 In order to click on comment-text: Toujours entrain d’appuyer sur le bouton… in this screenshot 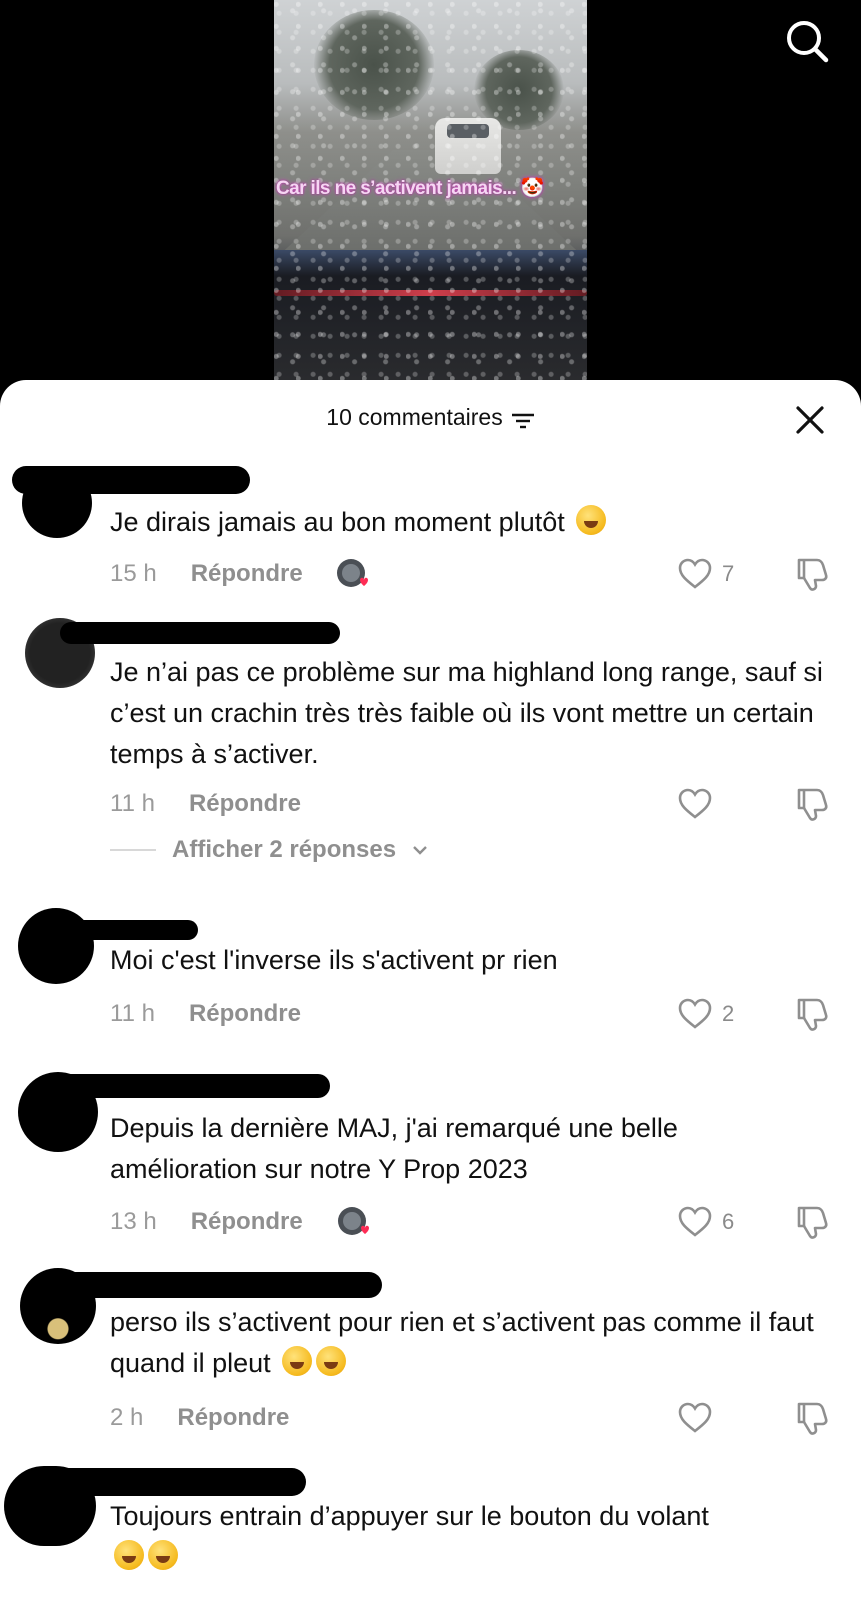, I will do `click(470, 1537)`.